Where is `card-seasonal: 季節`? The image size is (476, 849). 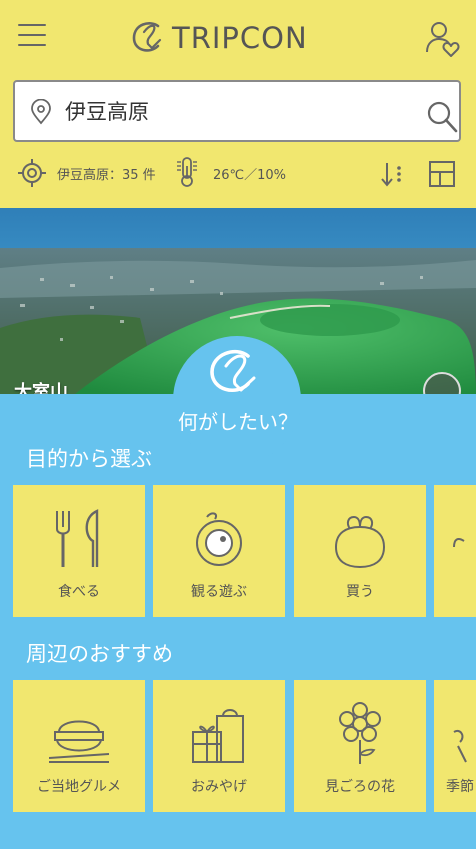 card-seasonal: 季節 is located at coordinates (455, 746).